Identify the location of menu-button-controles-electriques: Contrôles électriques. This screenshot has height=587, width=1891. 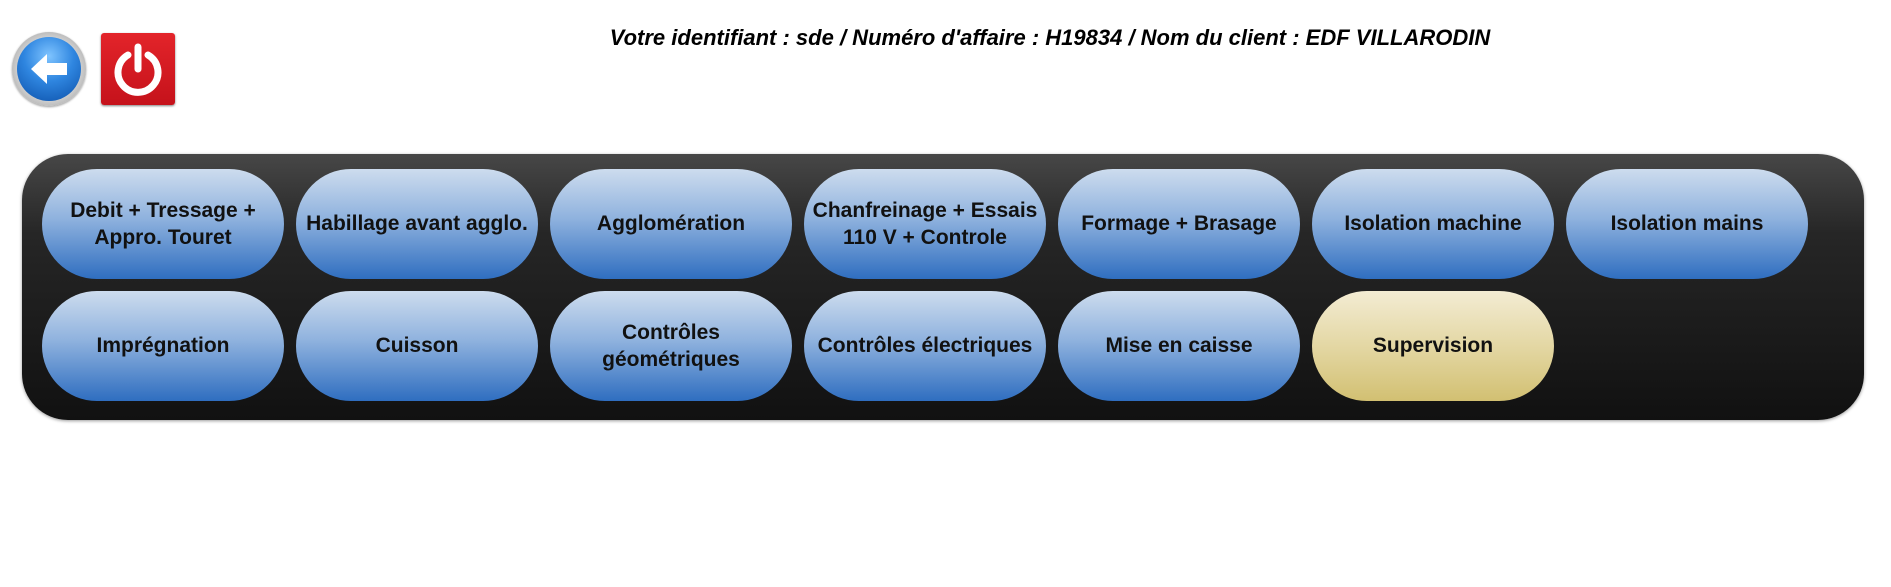
(925, 346).